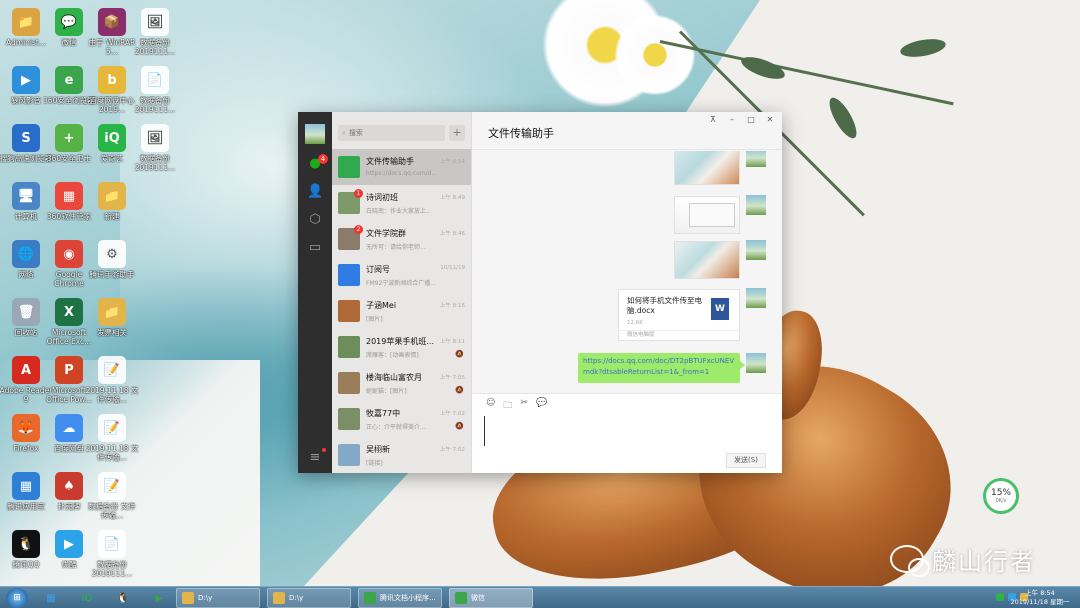 Image resolution: width=1080 pixels, height=608 pixels. Describe the element at coordinates (713, 119) in the screenshot. I see `pin-icon: ⊼` at that location.